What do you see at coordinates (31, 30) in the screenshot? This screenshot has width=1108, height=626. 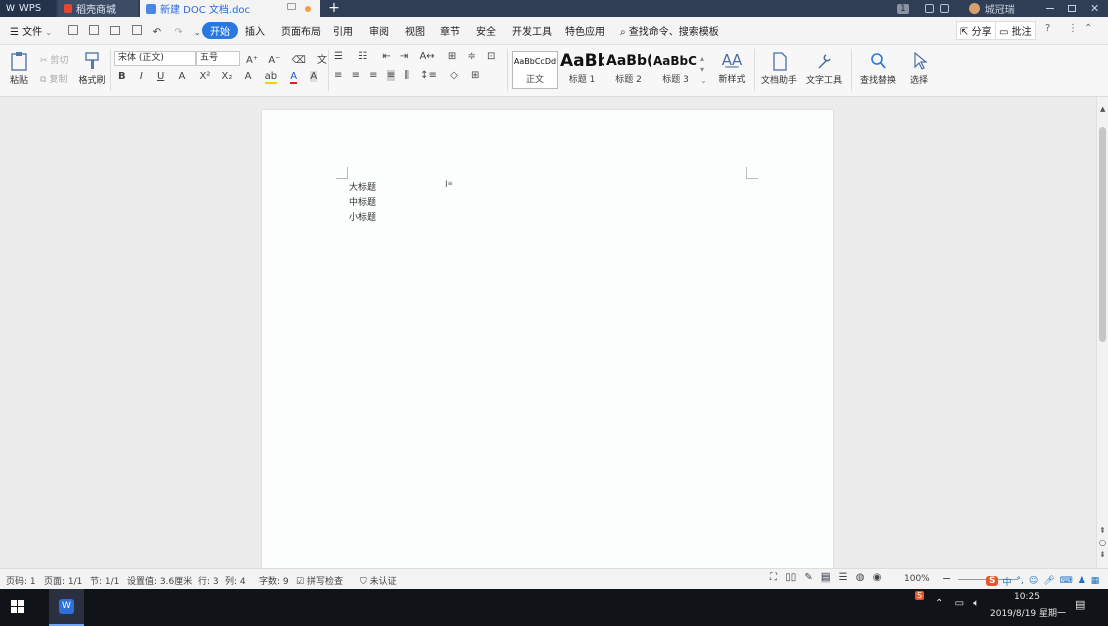 I see `file-menu: ☰ 文件 ⌄` at bounding box center [31, 30].